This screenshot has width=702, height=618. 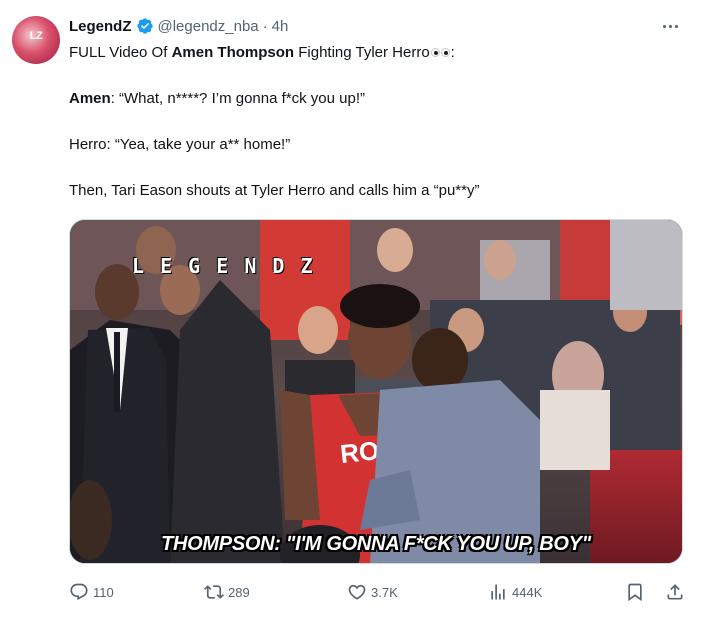 I want to click on tweet-text-line3: Herro: “Yea, take your a** home!”, so click(x=180, y=144).